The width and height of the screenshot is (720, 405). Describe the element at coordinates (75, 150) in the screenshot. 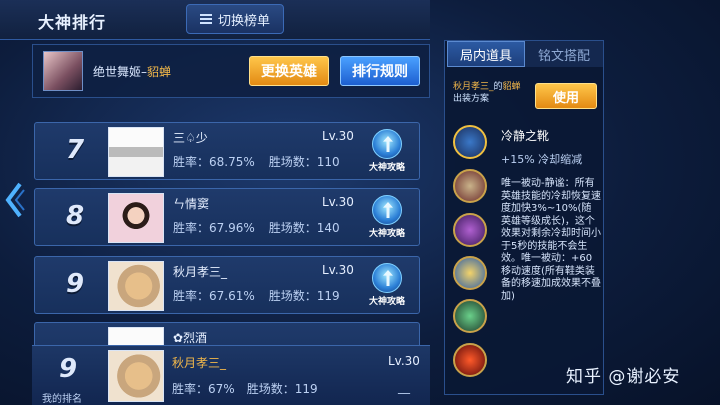

I see `rank-number: 7` at that location.